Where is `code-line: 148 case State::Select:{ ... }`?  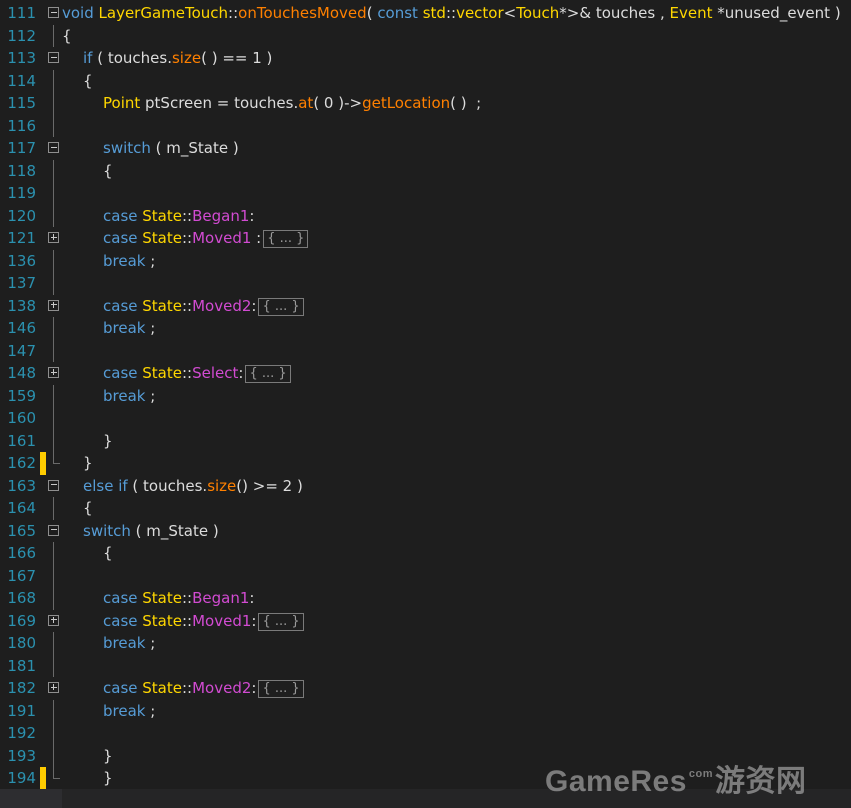 code-line: 148 case State::Select:{ ... } is located at coordinates (425, 373).